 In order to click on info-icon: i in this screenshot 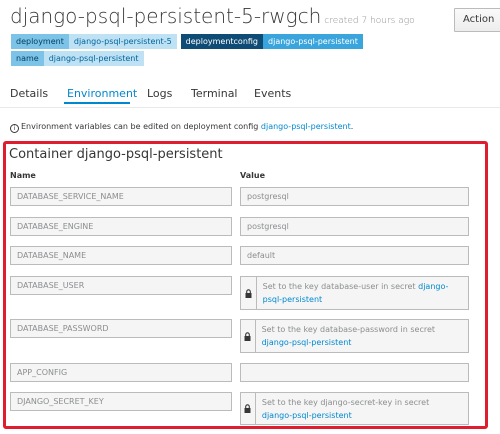, I will do `click(14, 128)`.